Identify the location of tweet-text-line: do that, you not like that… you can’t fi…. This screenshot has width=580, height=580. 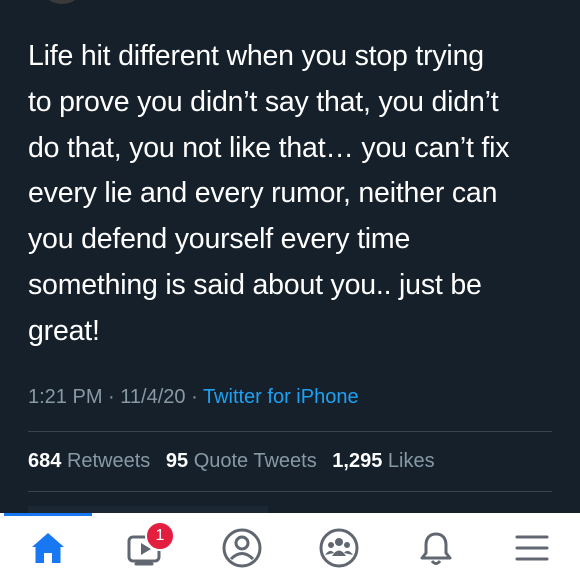
(269, 147).